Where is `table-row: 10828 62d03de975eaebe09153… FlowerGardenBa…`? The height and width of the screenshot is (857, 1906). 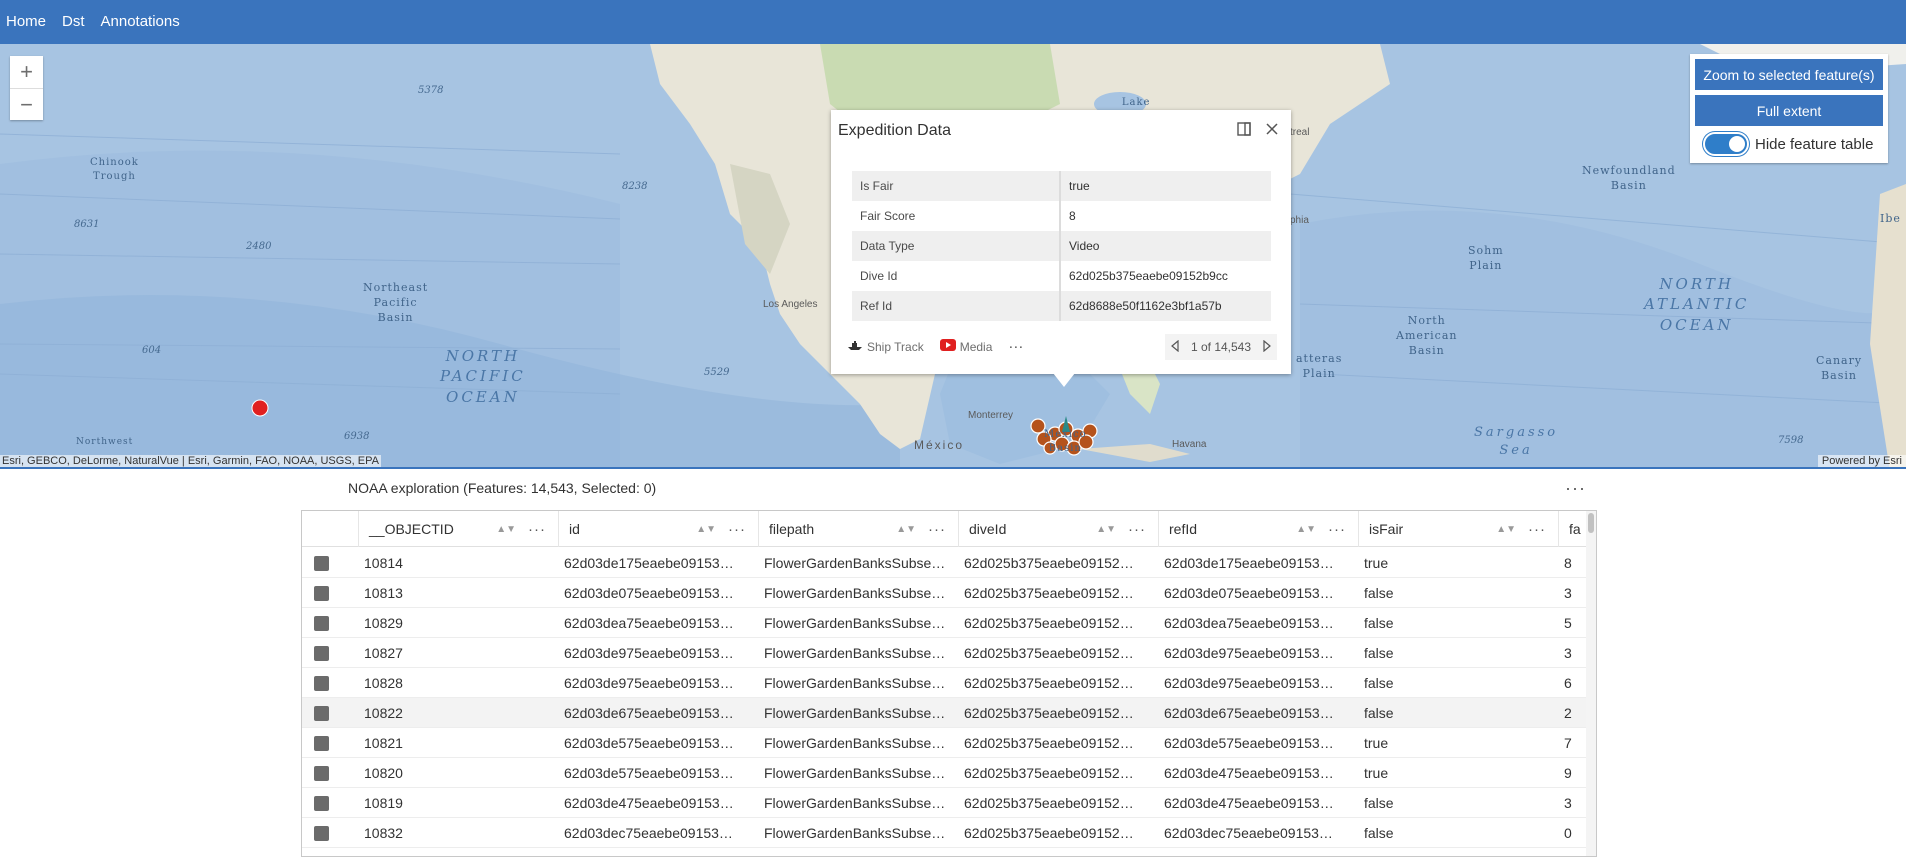
table-row: 10828 62d03de975eaebe09153… FlowerGardenBa… is located at coordinates (949, 683).